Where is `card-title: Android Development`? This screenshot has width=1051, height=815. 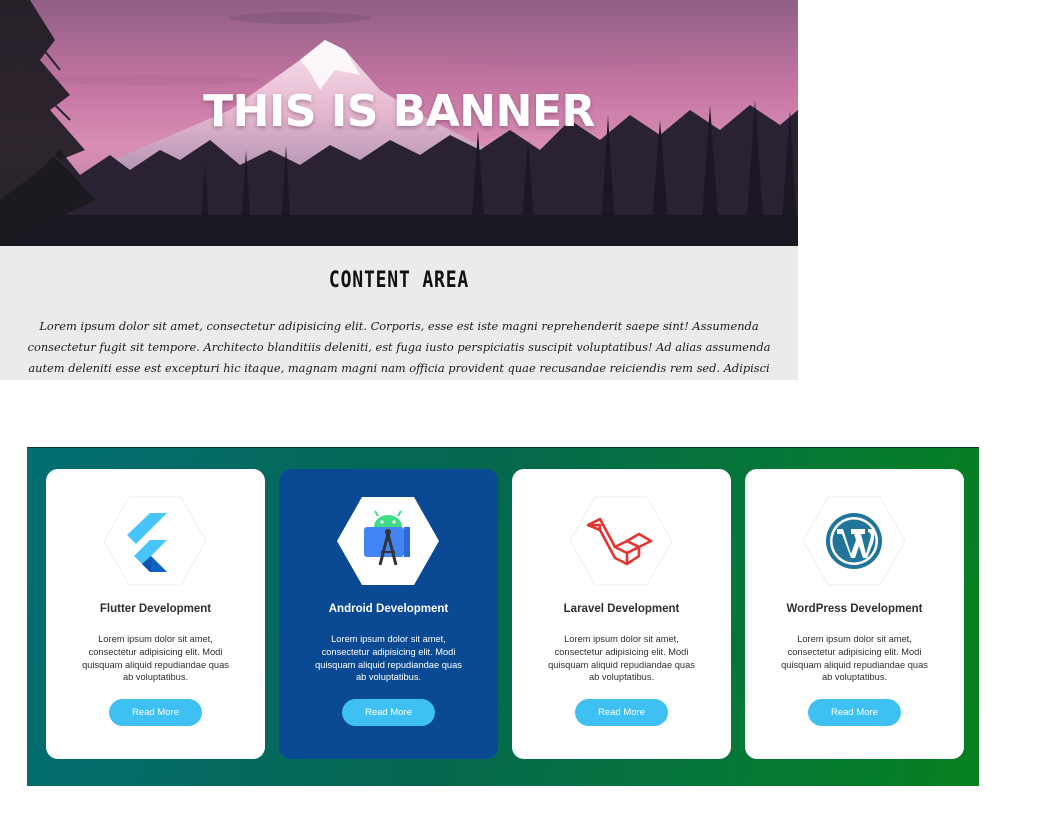 card-title: Android Development is located at coordinates (388, 609).